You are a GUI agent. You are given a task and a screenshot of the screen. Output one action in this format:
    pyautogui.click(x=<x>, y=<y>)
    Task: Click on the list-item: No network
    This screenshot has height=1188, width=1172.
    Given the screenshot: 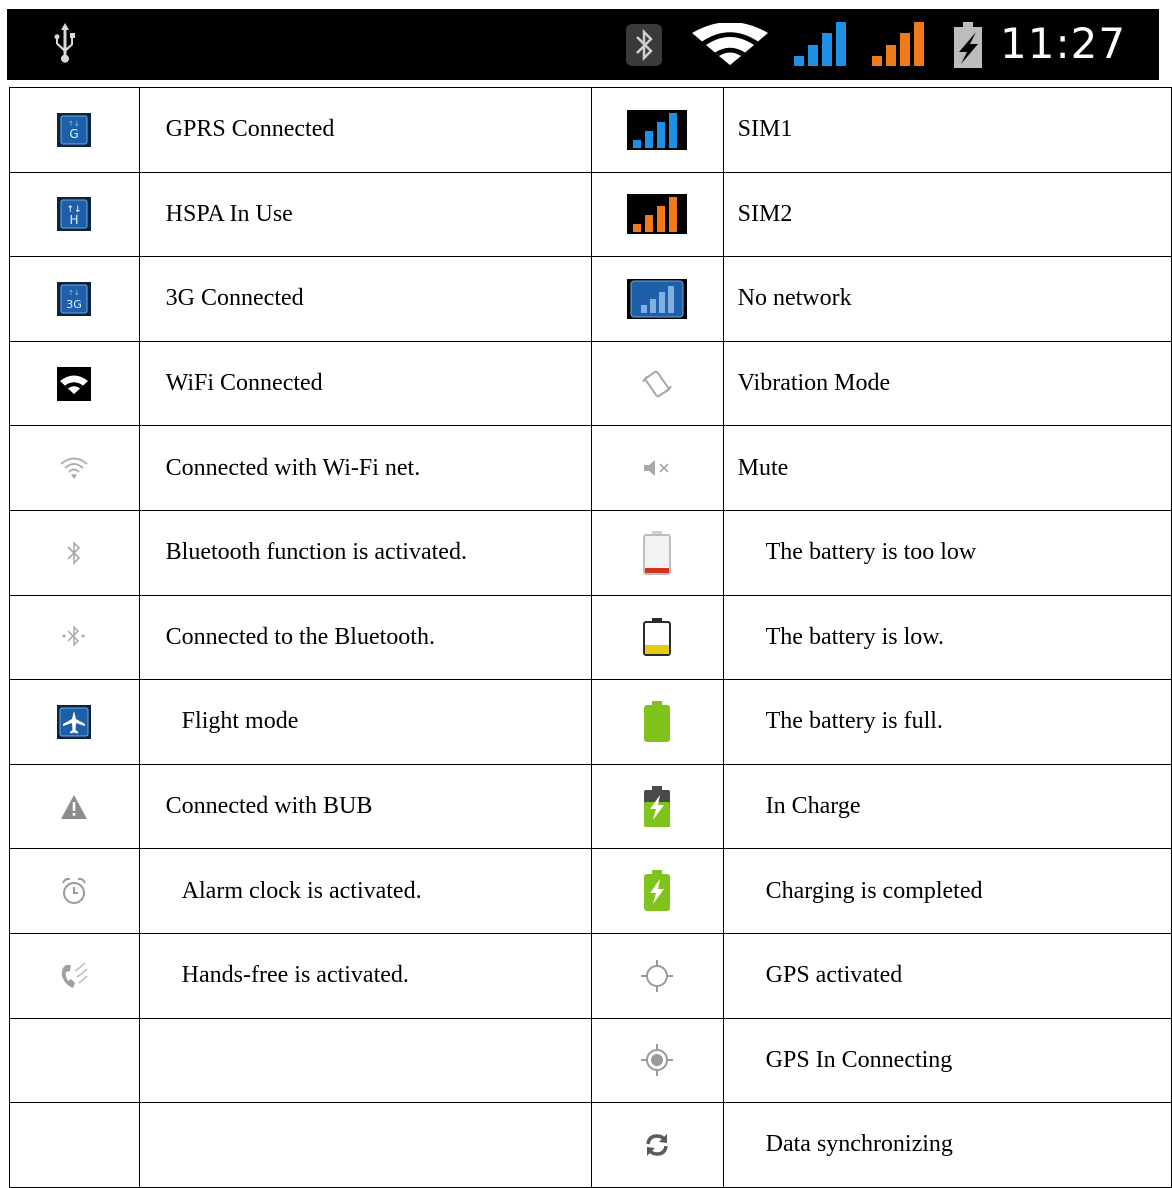 What is the action you would take?
    pyautogui.click(x=947, y=299)
    